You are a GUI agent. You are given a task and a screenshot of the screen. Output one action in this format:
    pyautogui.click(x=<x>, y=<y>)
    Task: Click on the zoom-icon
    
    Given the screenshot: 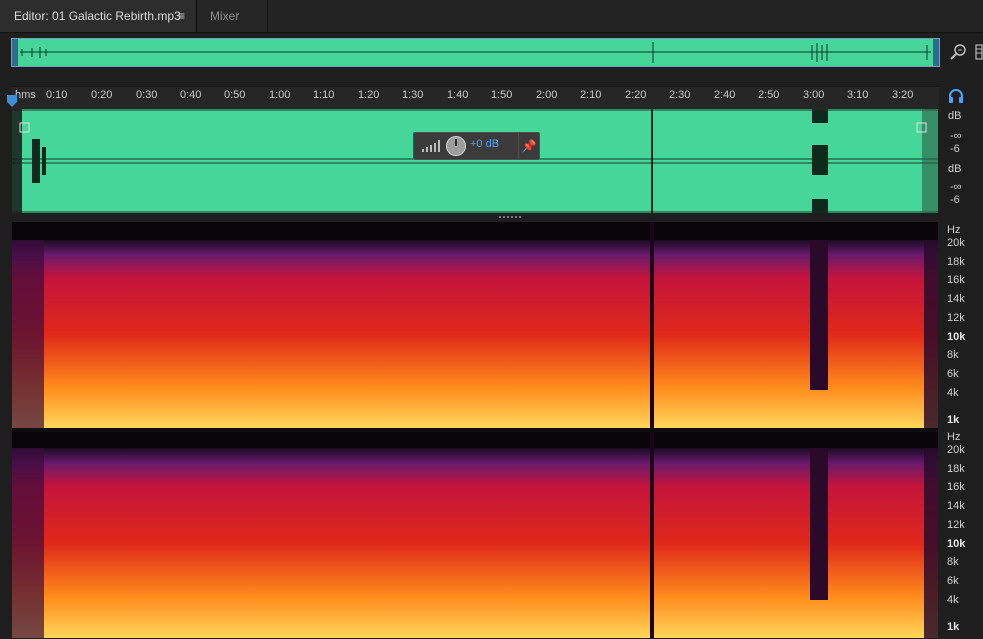 What is the action you would take?
    pyautogui.click(x=959, y=52)
    